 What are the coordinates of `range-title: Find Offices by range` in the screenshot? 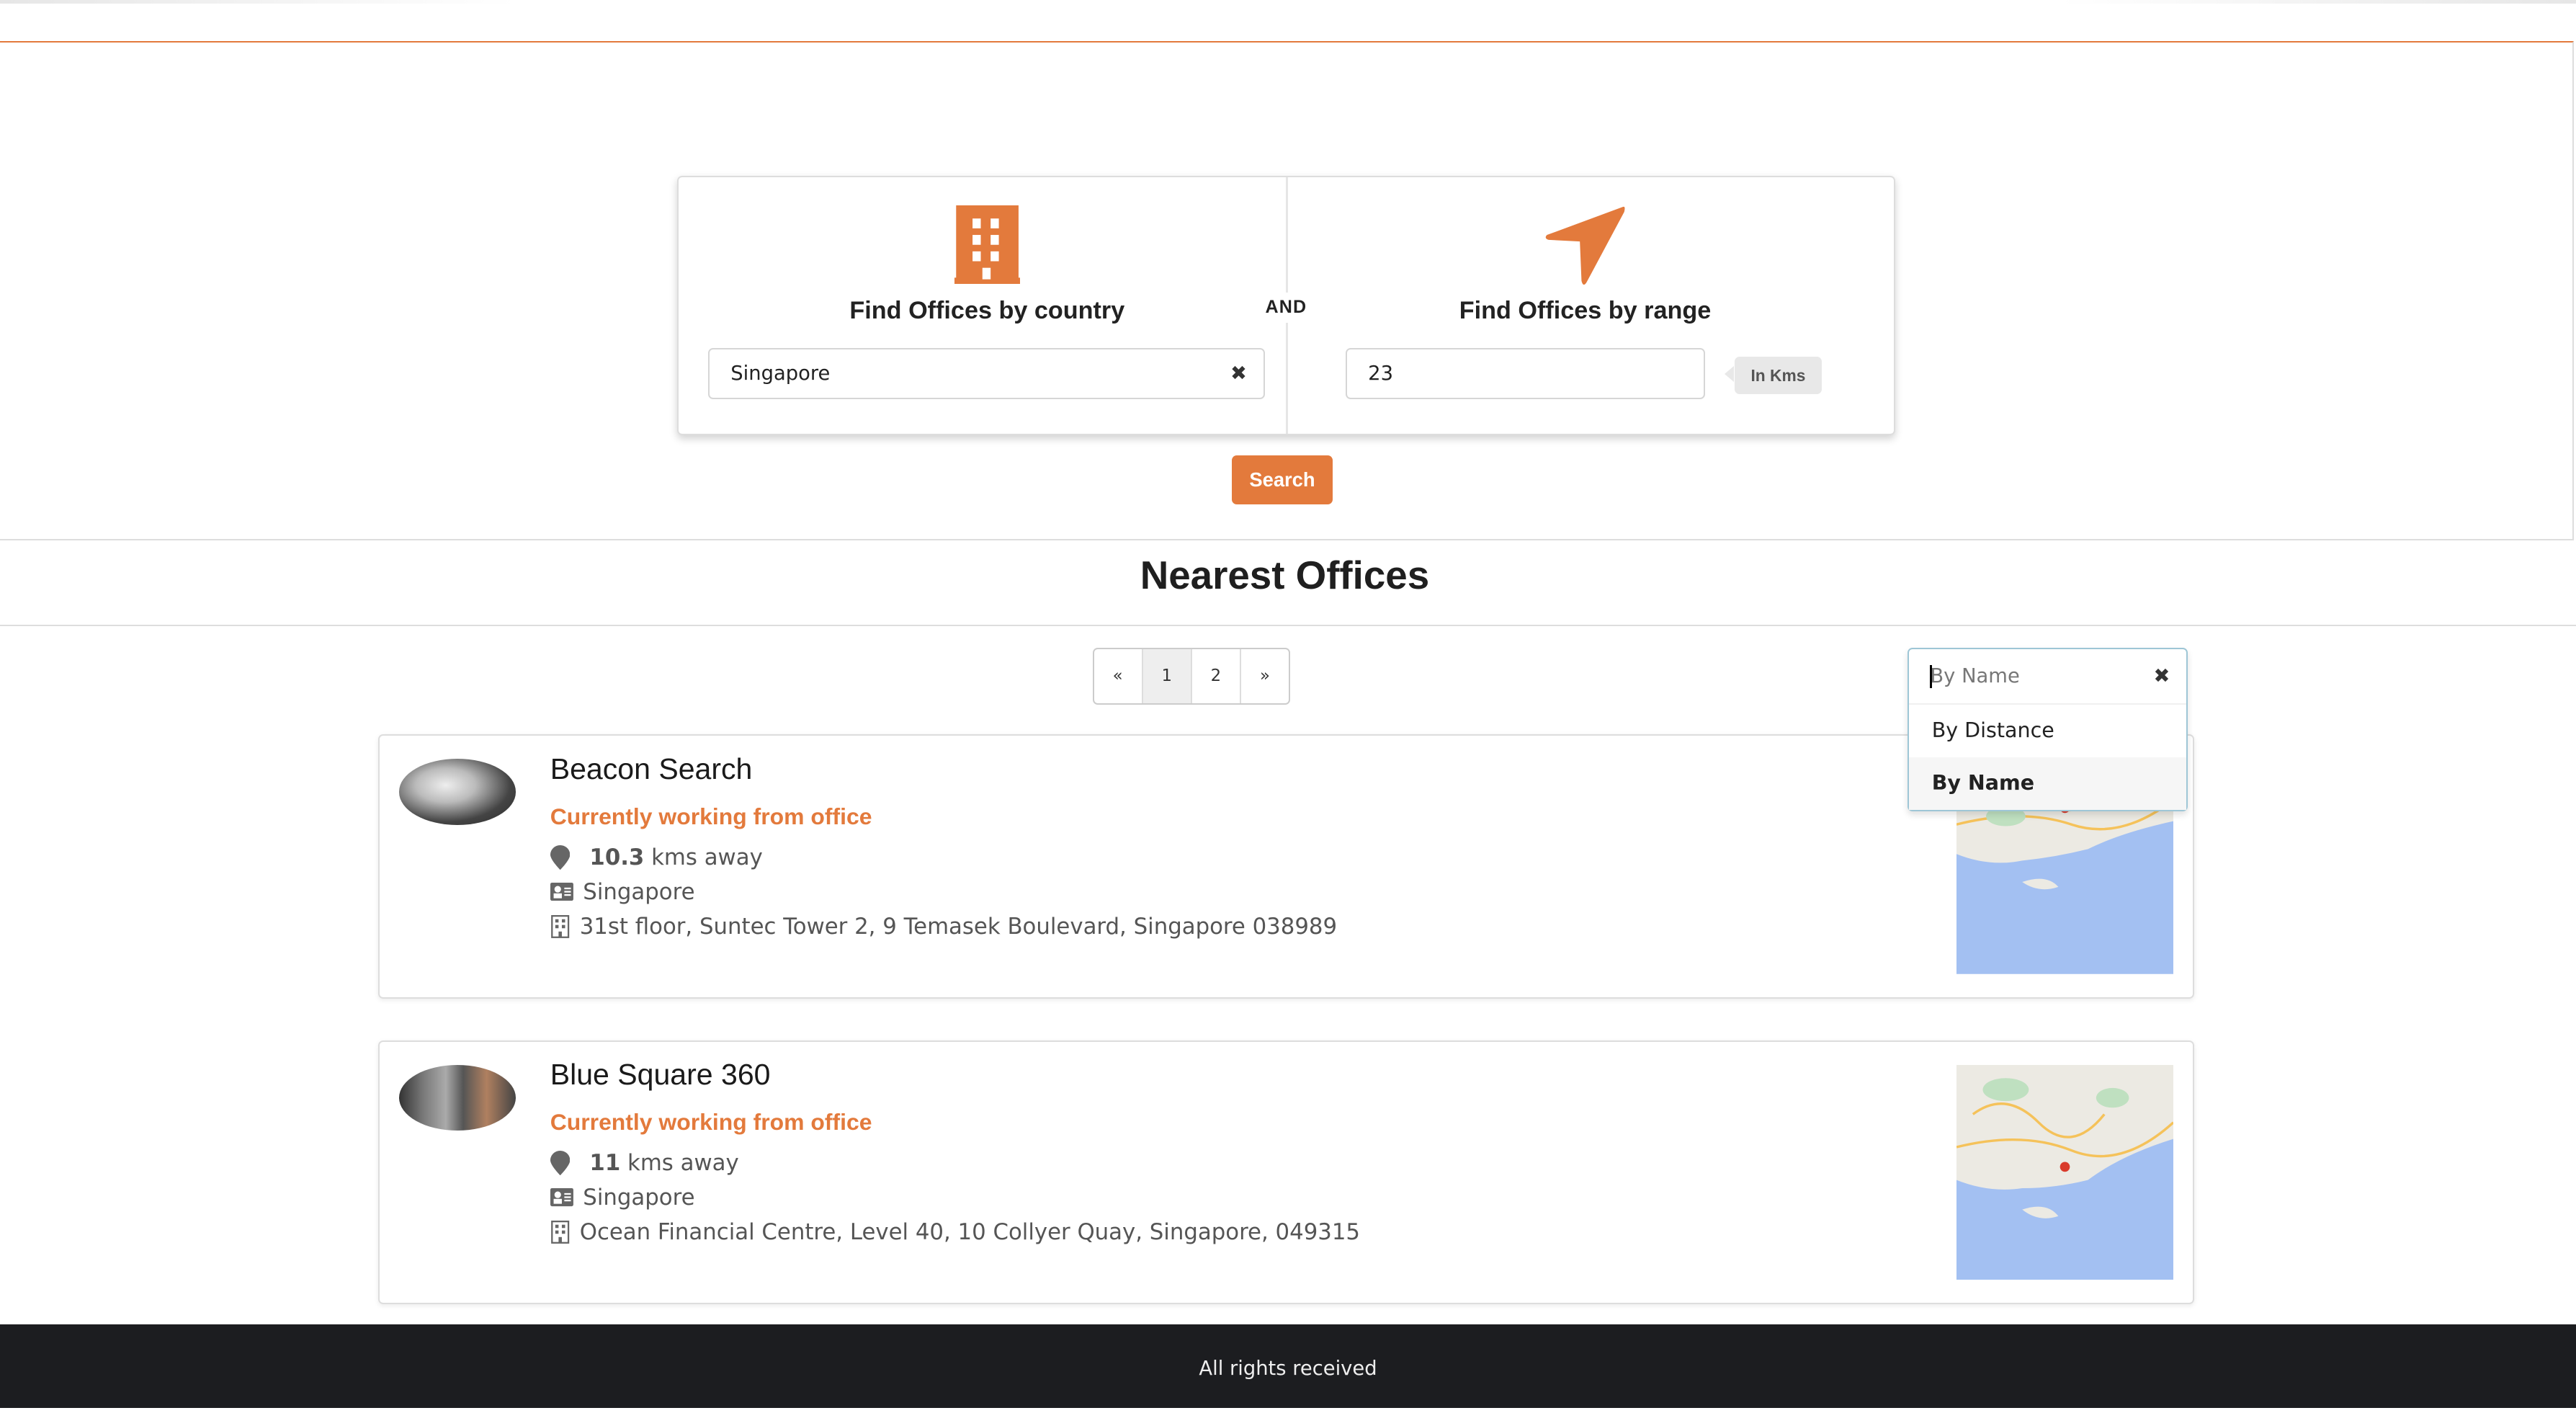 It's located at (1585, 311).